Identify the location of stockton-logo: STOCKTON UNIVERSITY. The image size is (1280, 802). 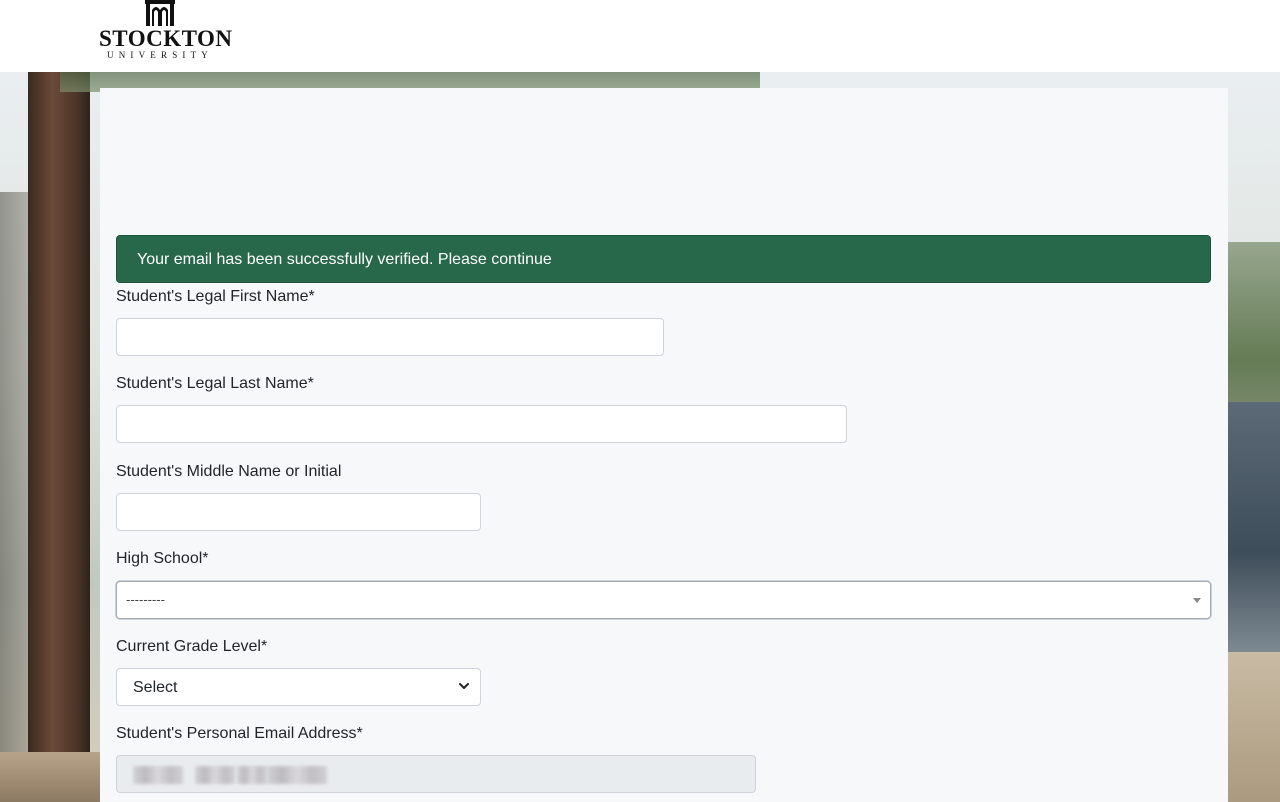
(166, 31).